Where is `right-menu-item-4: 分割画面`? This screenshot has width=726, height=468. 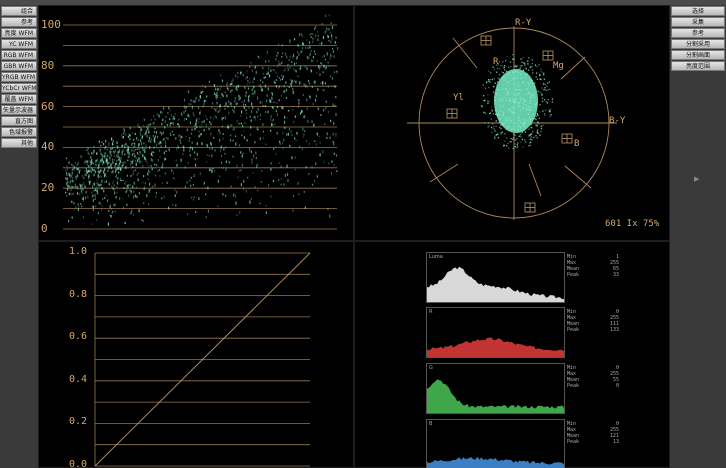
right-menu-item-4: 分割画面 is located at coordinates (698, 55).